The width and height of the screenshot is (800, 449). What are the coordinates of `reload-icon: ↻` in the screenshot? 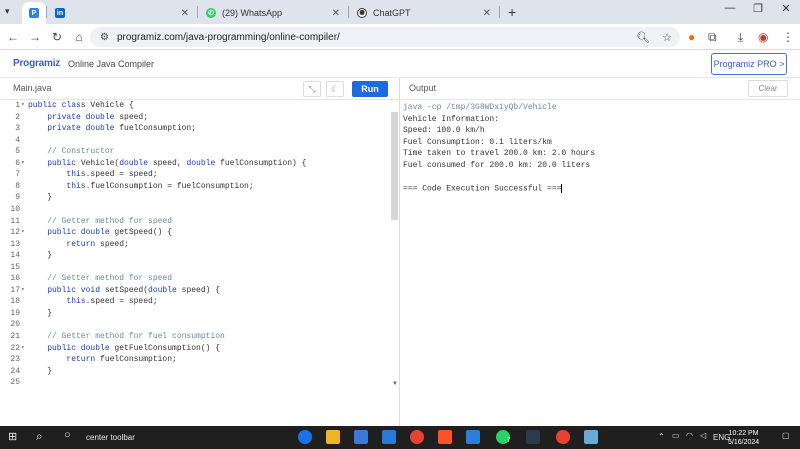 It's located at (57, 37).